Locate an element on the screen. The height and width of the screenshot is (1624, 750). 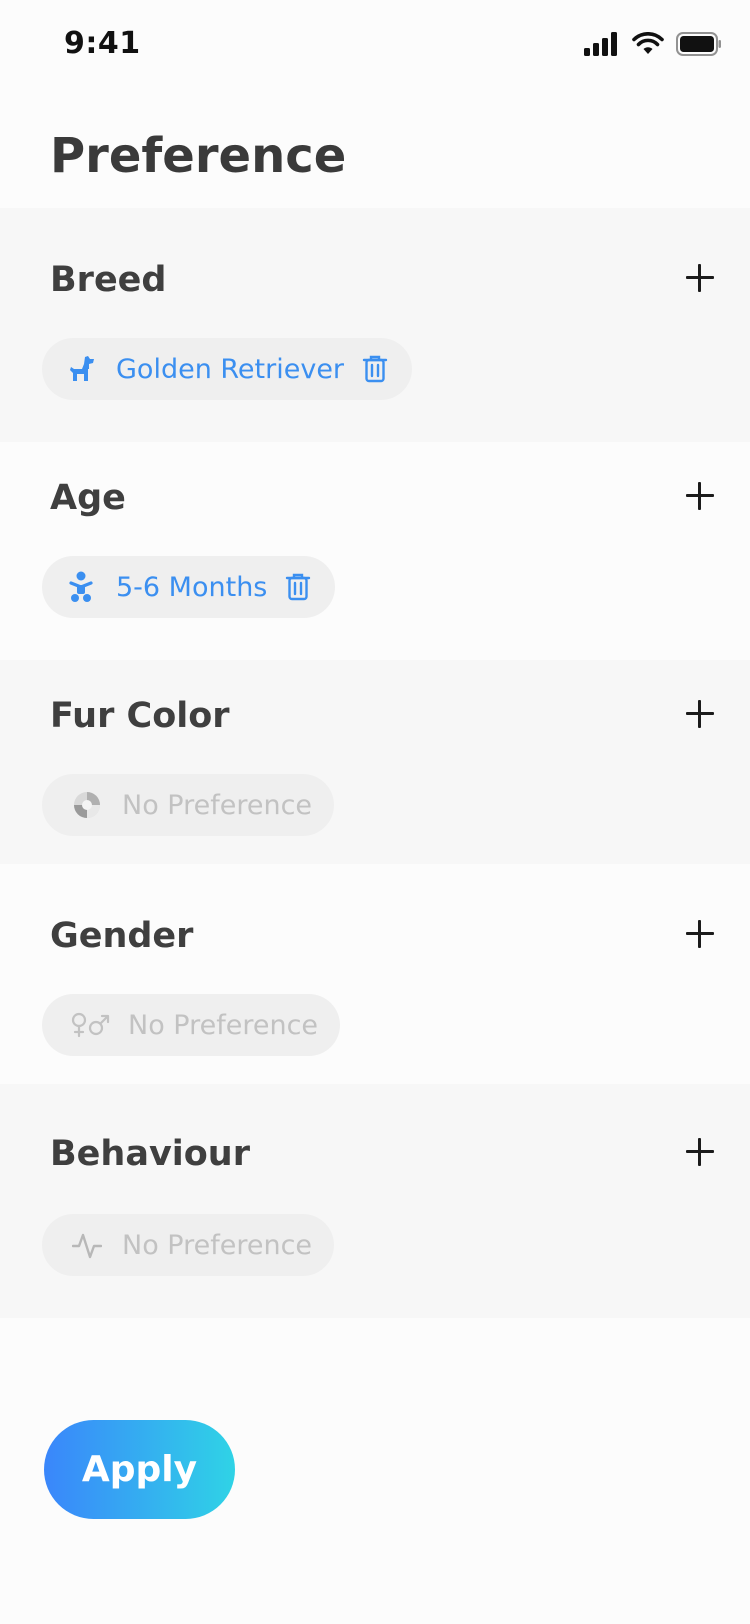
gender-icon is located at coordinates (90, 1025).